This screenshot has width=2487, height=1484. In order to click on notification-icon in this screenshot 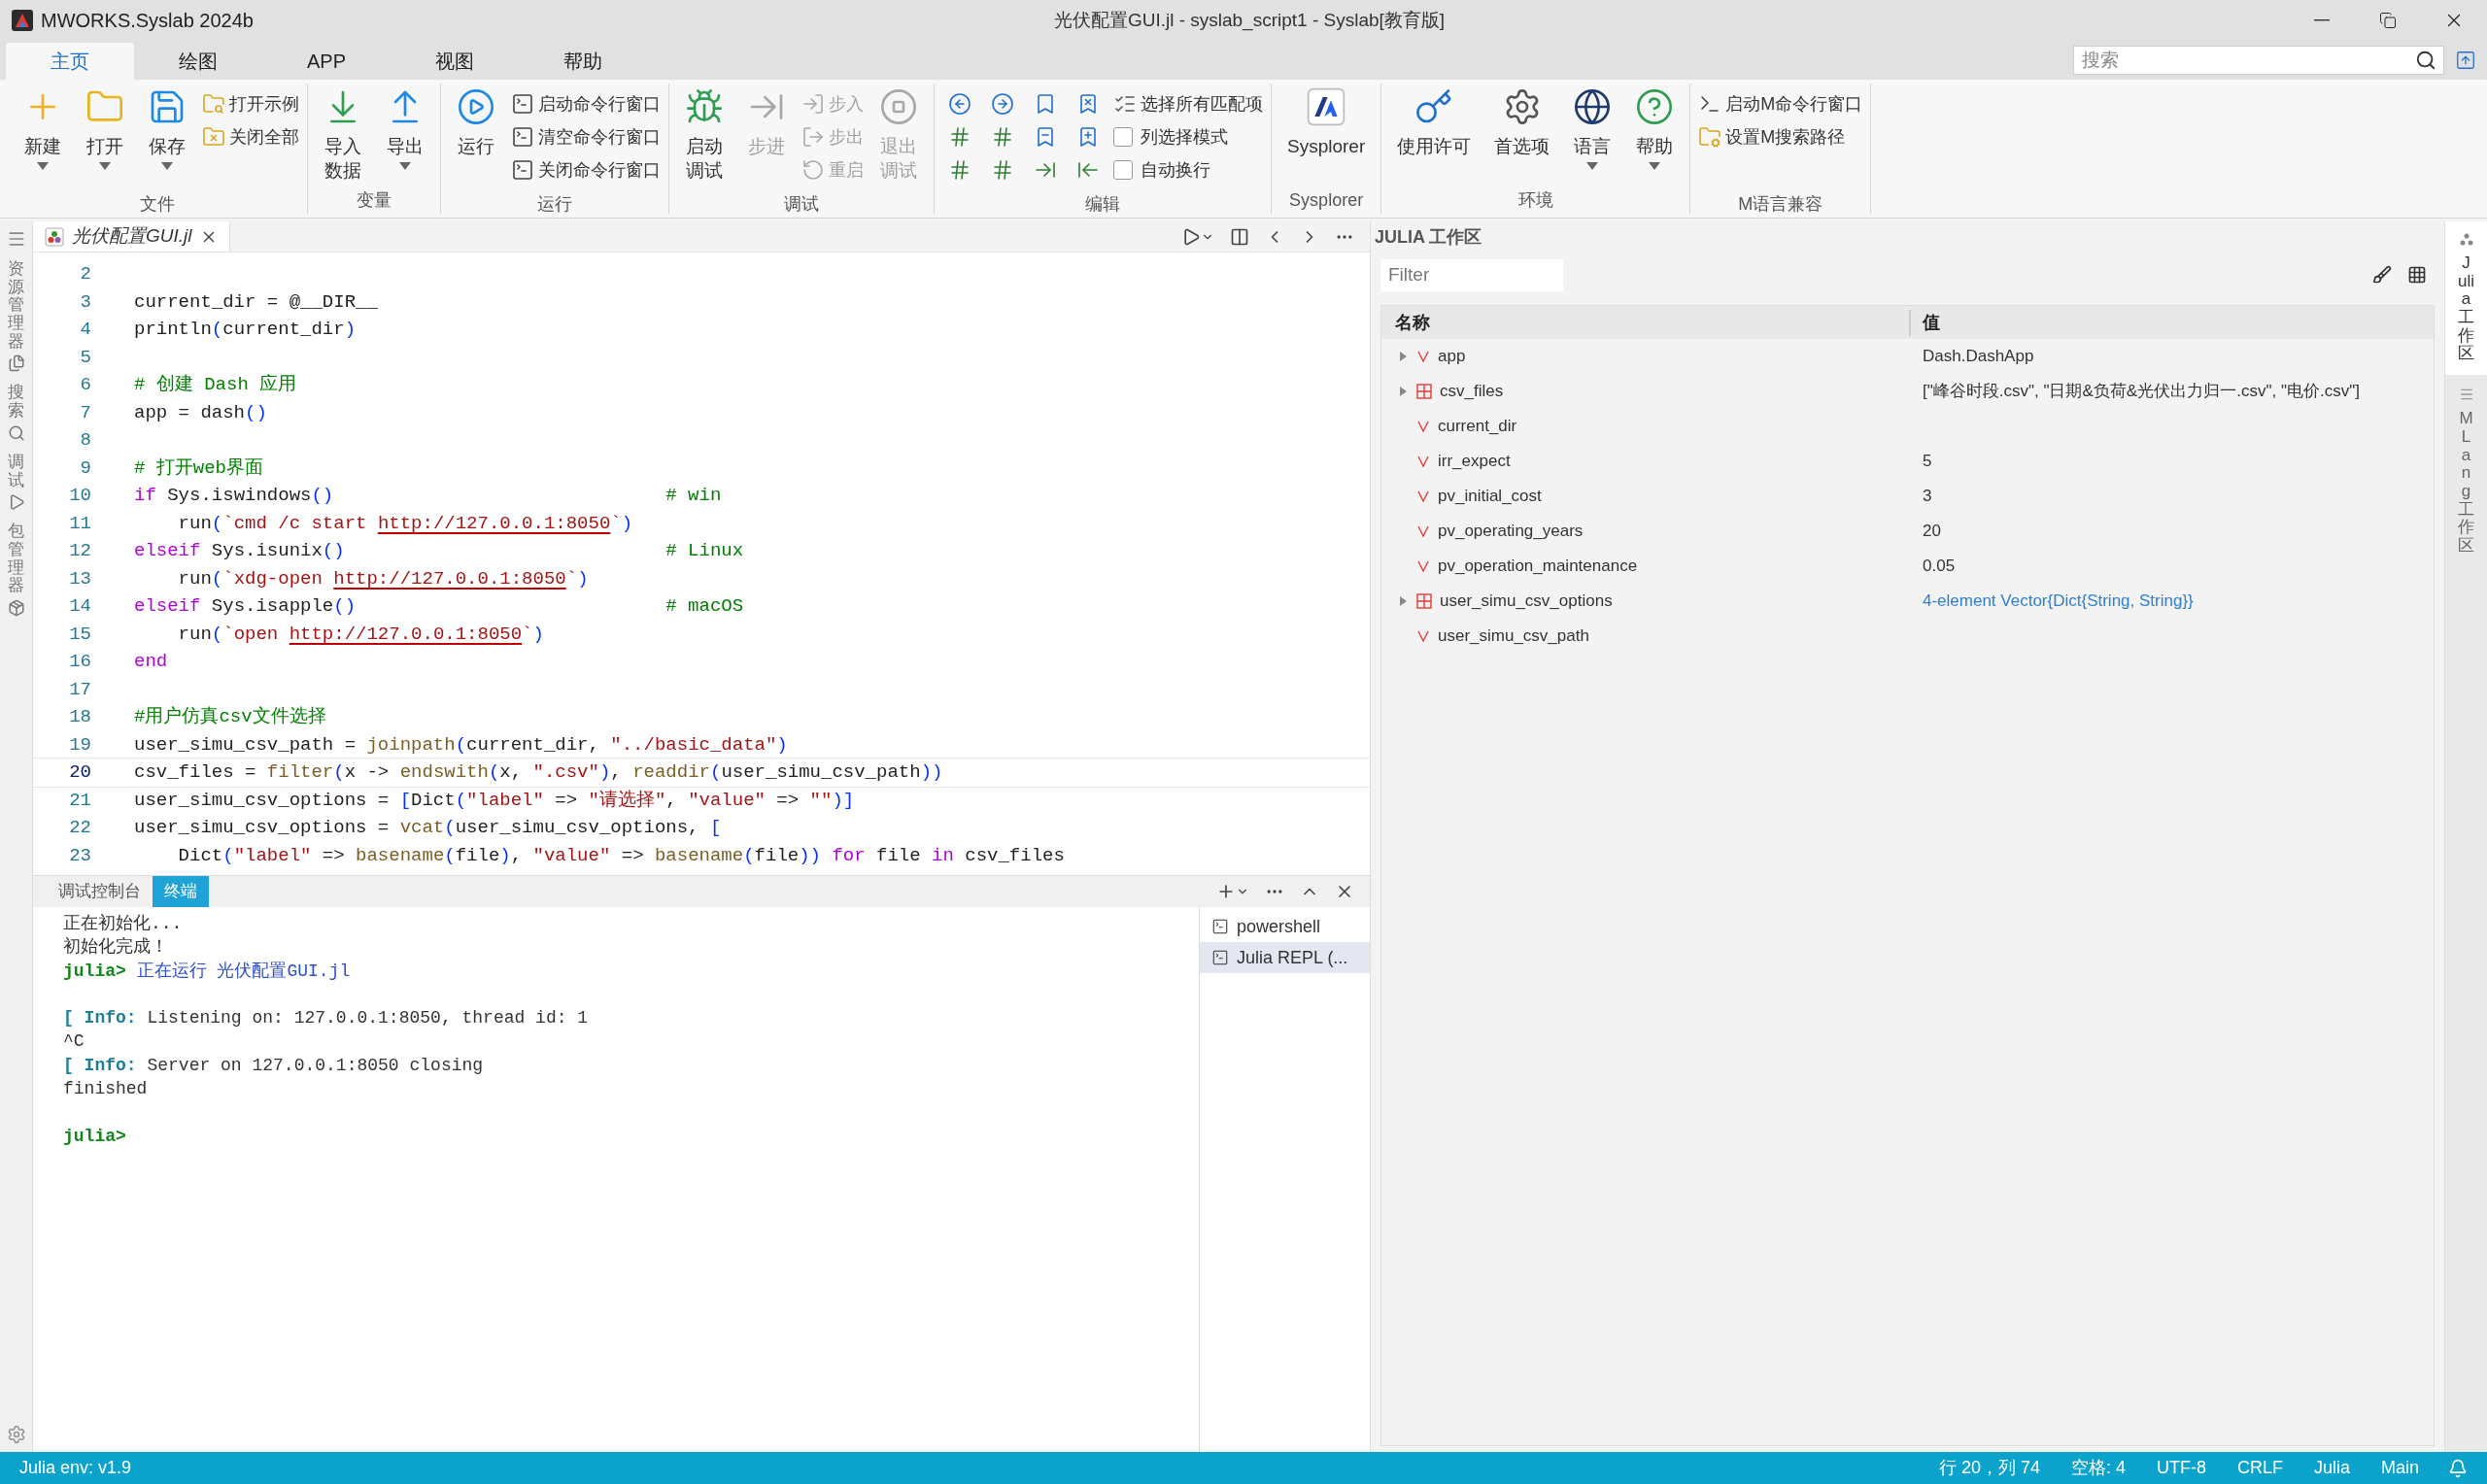, I will do `click(2458, 1468)`.